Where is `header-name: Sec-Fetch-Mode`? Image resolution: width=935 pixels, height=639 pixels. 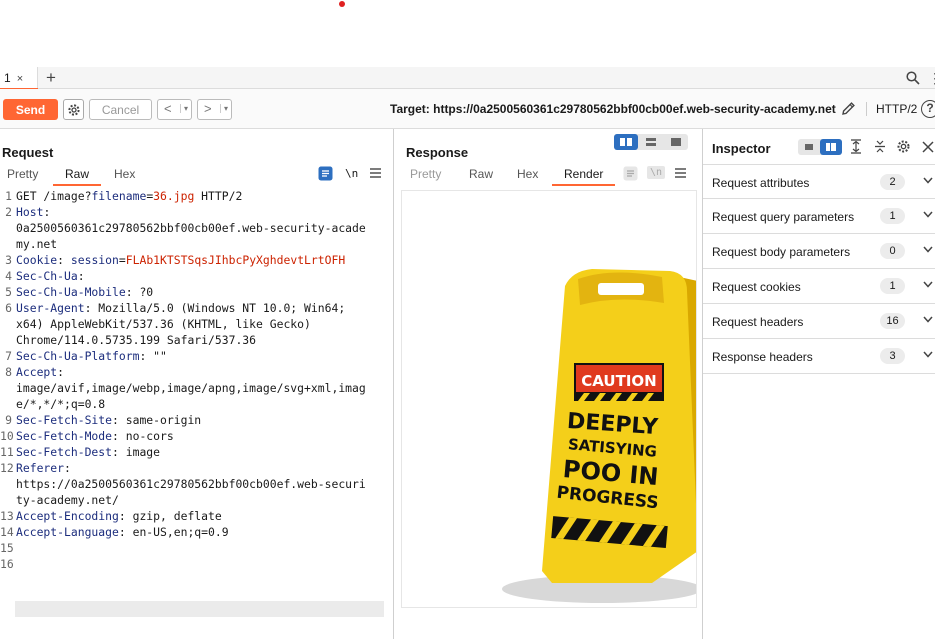 header-name: Sec-Fetch-Mode is located at coordinates (64, 436).